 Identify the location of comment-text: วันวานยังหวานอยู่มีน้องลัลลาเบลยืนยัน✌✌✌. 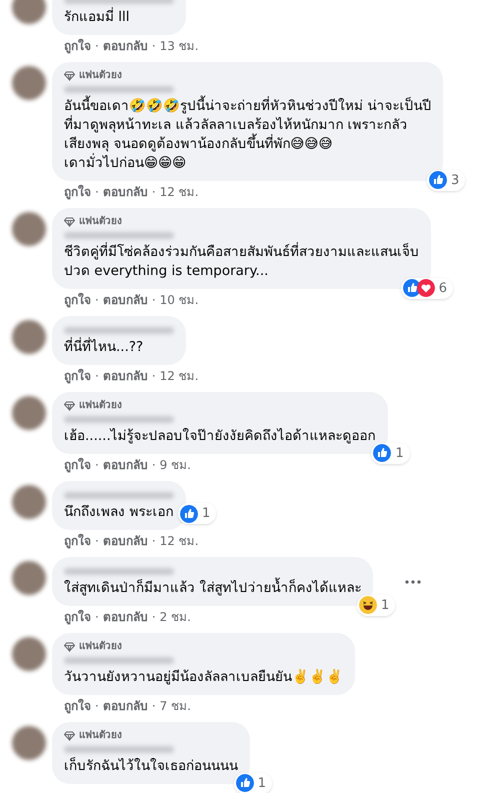
(203, 677).